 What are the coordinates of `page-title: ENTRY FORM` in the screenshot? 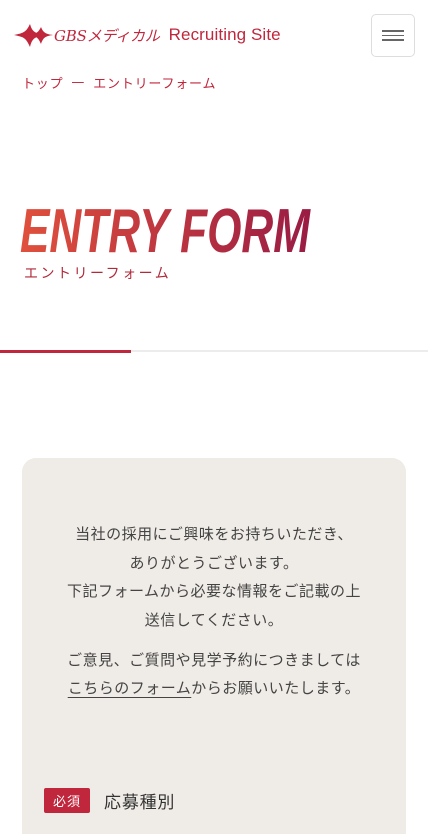 It's located at (165, 231).